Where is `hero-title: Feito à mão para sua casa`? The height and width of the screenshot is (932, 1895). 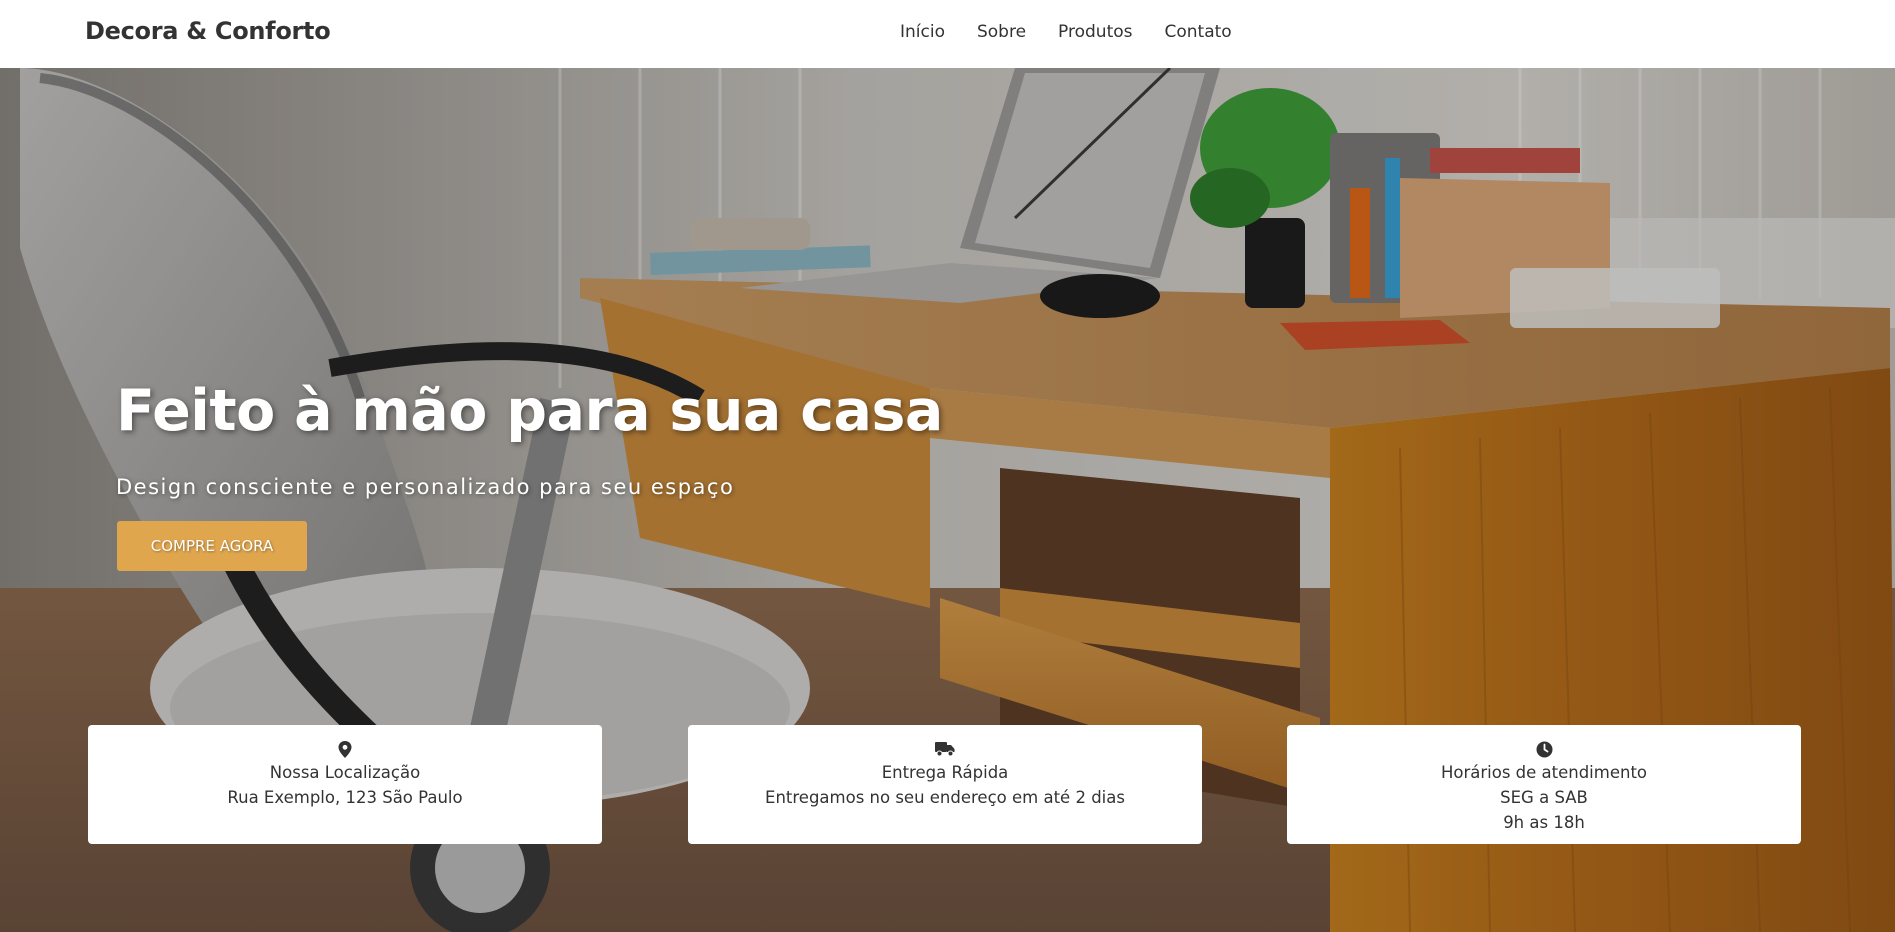
hero-title: Feito à mão para sua casa is located at coordinates (529, 411).